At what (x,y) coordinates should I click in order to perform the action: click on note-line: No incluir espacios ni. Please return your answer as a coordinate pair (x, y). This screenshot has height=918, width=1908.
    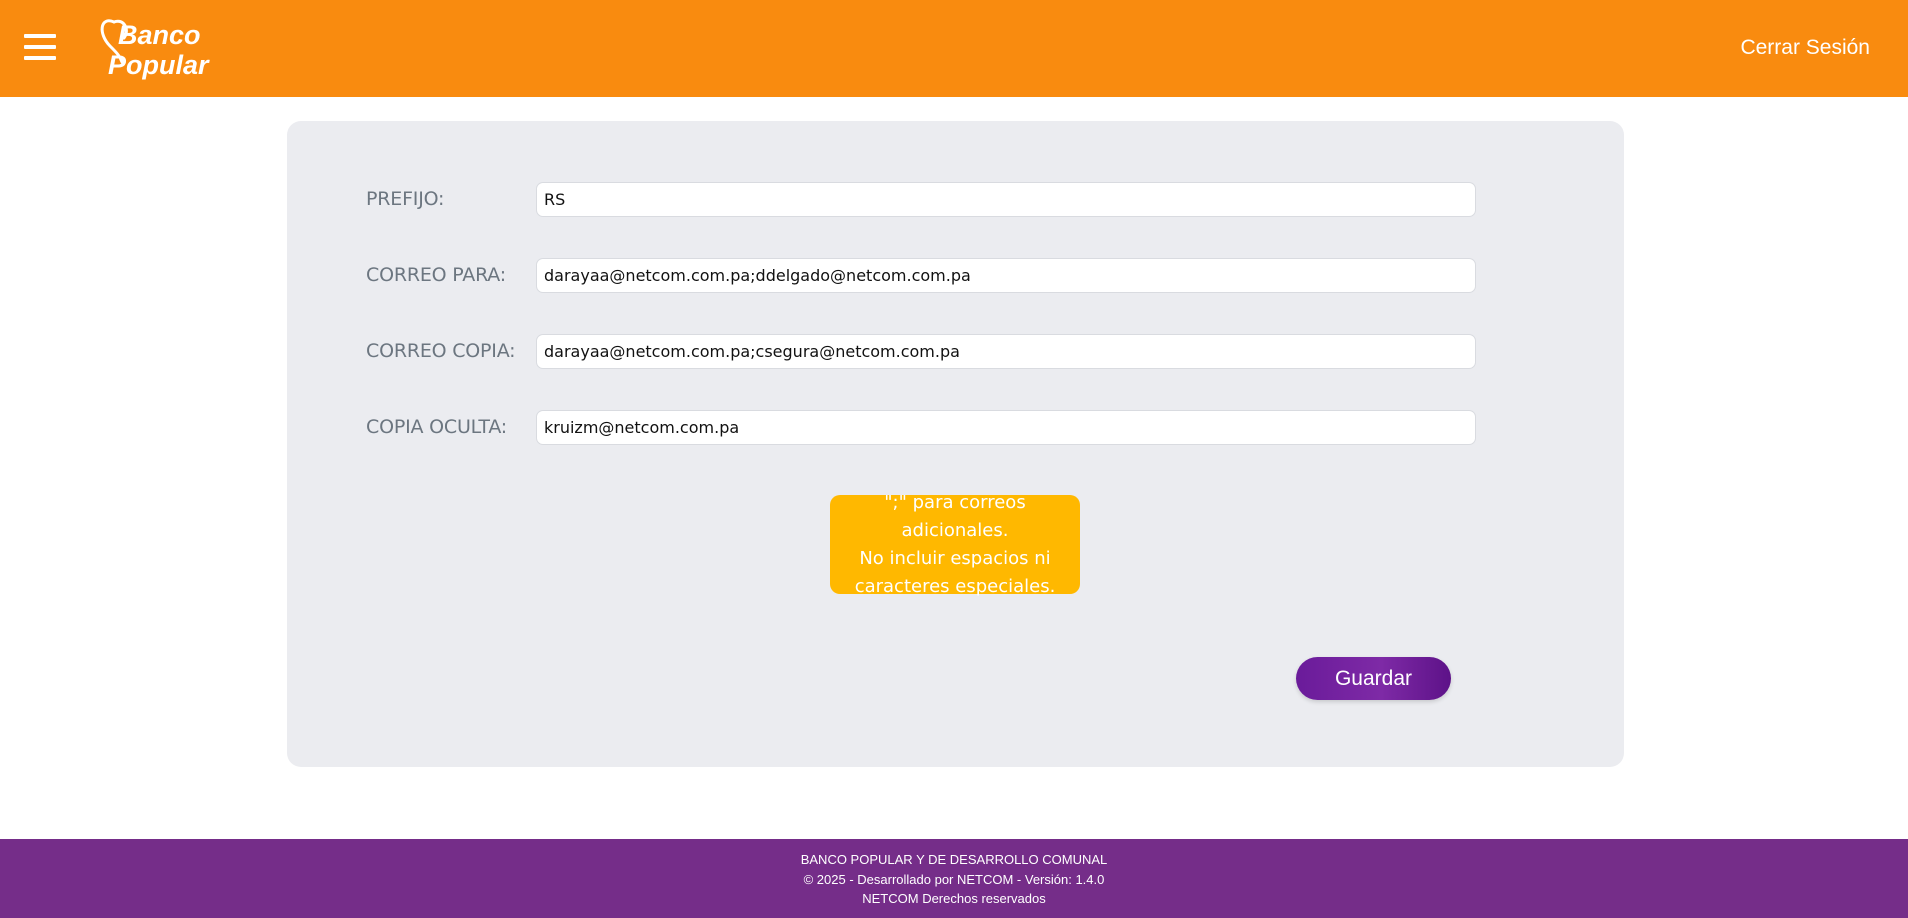
    Looking at the image, I should click on (955, 558).